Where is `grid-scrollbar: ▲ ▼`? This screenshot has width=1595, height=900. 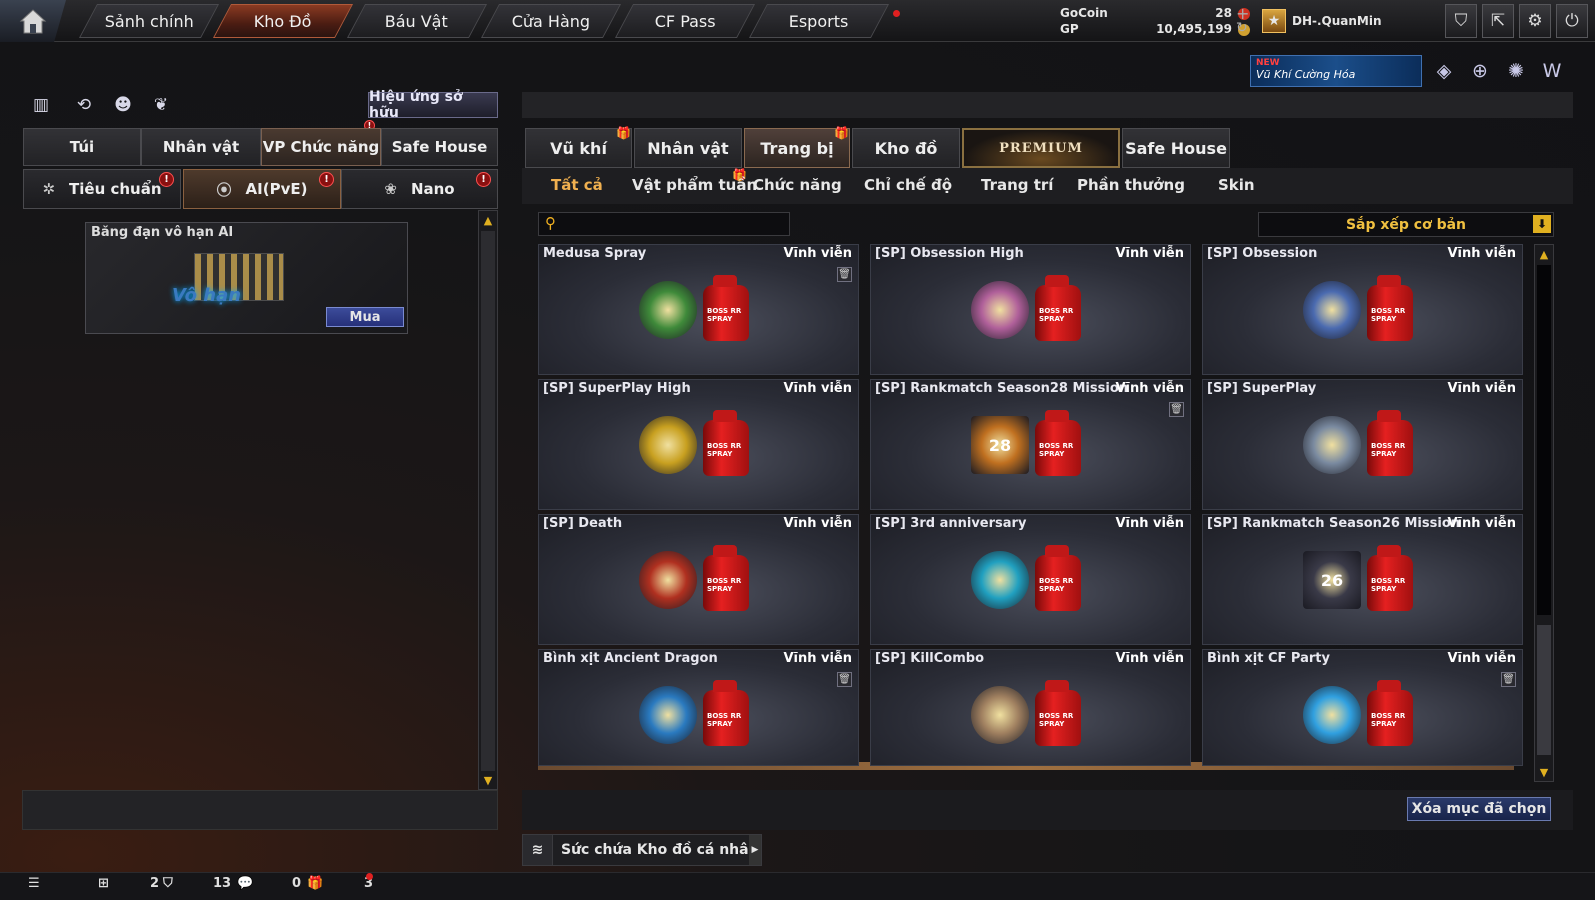
grid-scrollbar: ▲ ▼ is located at coordinates (1544, 513).